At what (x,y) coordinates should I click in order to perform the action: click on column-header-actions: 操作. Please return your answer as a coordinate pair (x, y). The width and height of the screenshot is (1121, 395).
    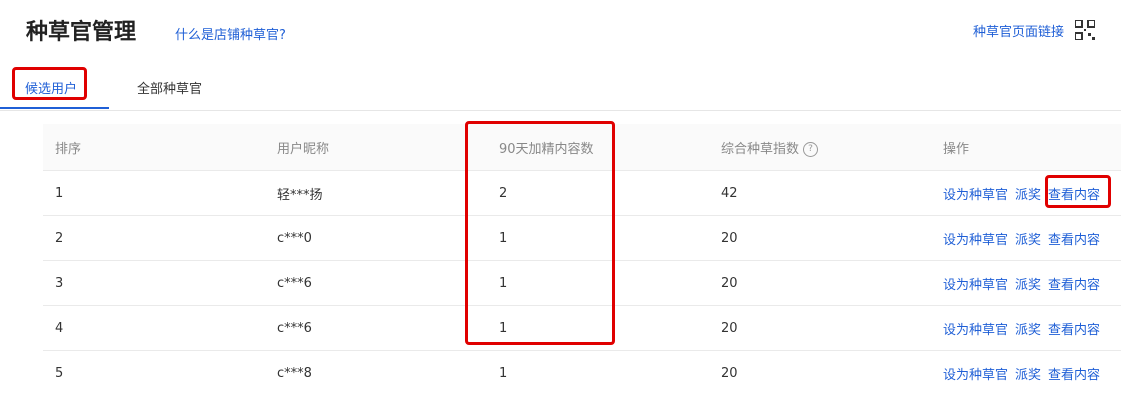
    Looking at the image, I should click on (1026, 147).